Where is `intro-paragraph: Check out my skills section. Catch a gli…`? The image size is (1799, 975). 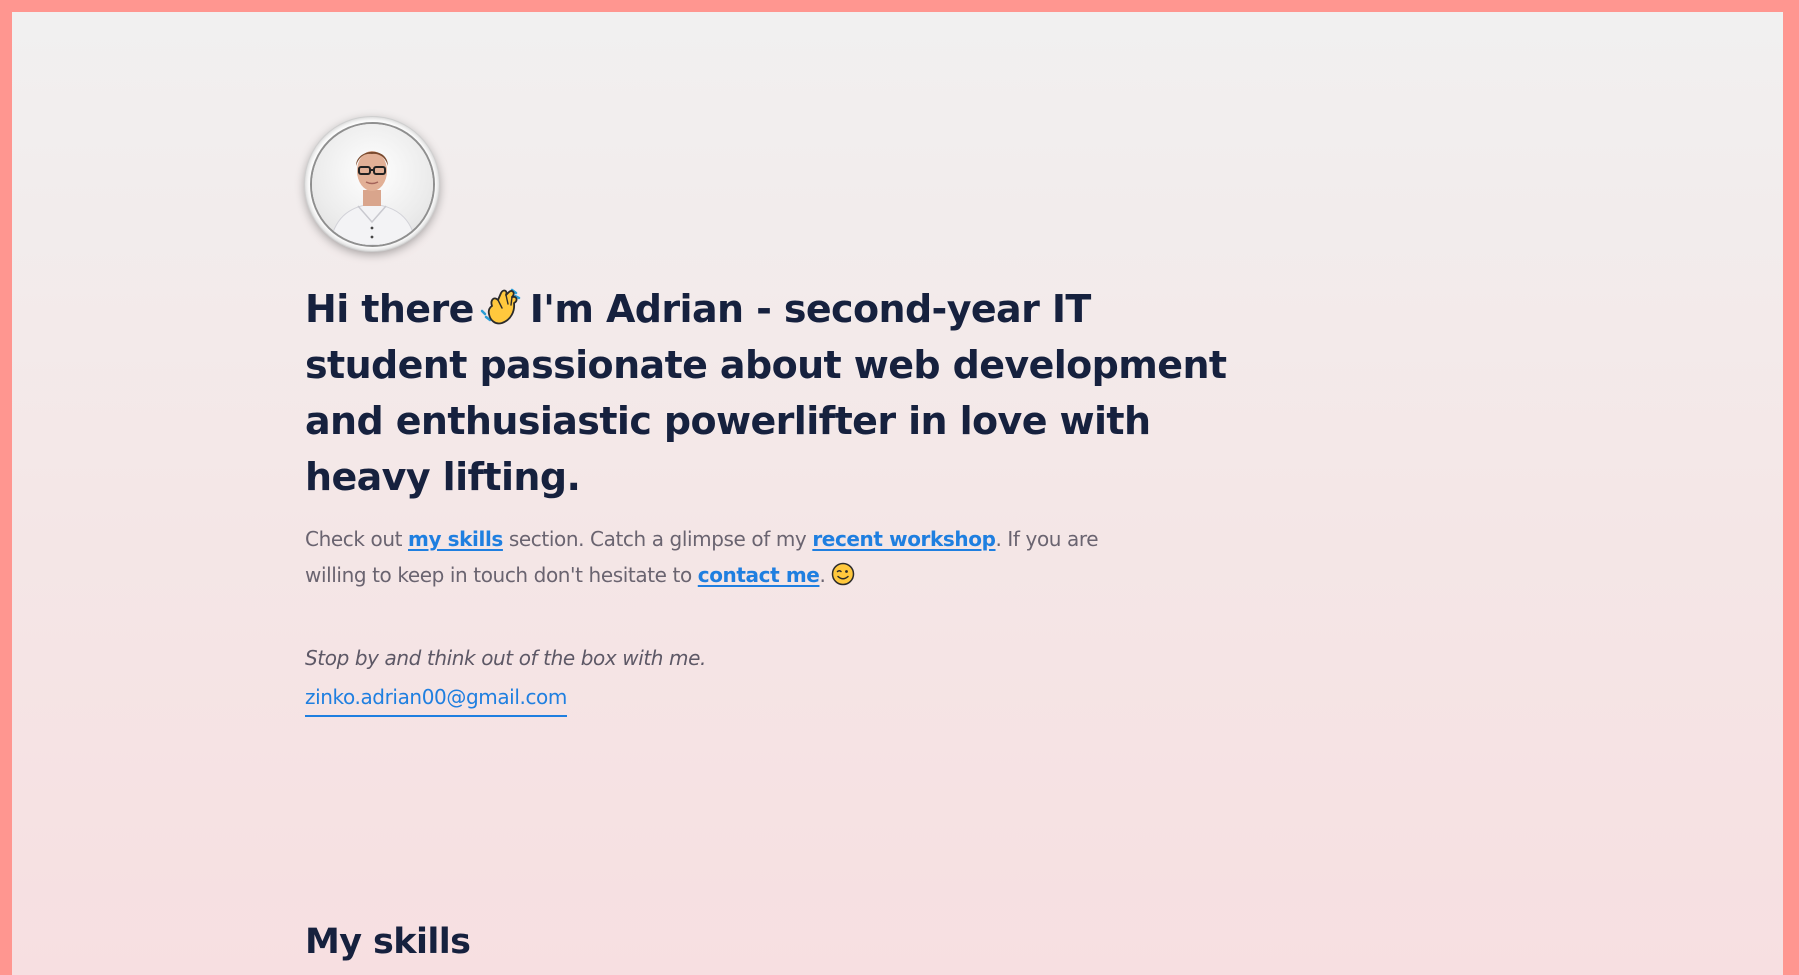
intro-paragraph: Check out my skills section. Catch a gli… is located at coordinates (710, 557).